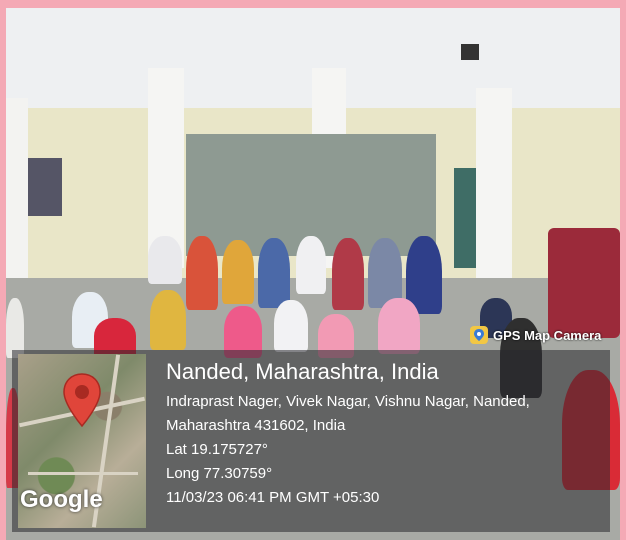 This screenshot has width=626, height=540. Describe the element at coordinates (219, 473) in the screenshot. I see `longitude: Long 77.30759°` at that location.